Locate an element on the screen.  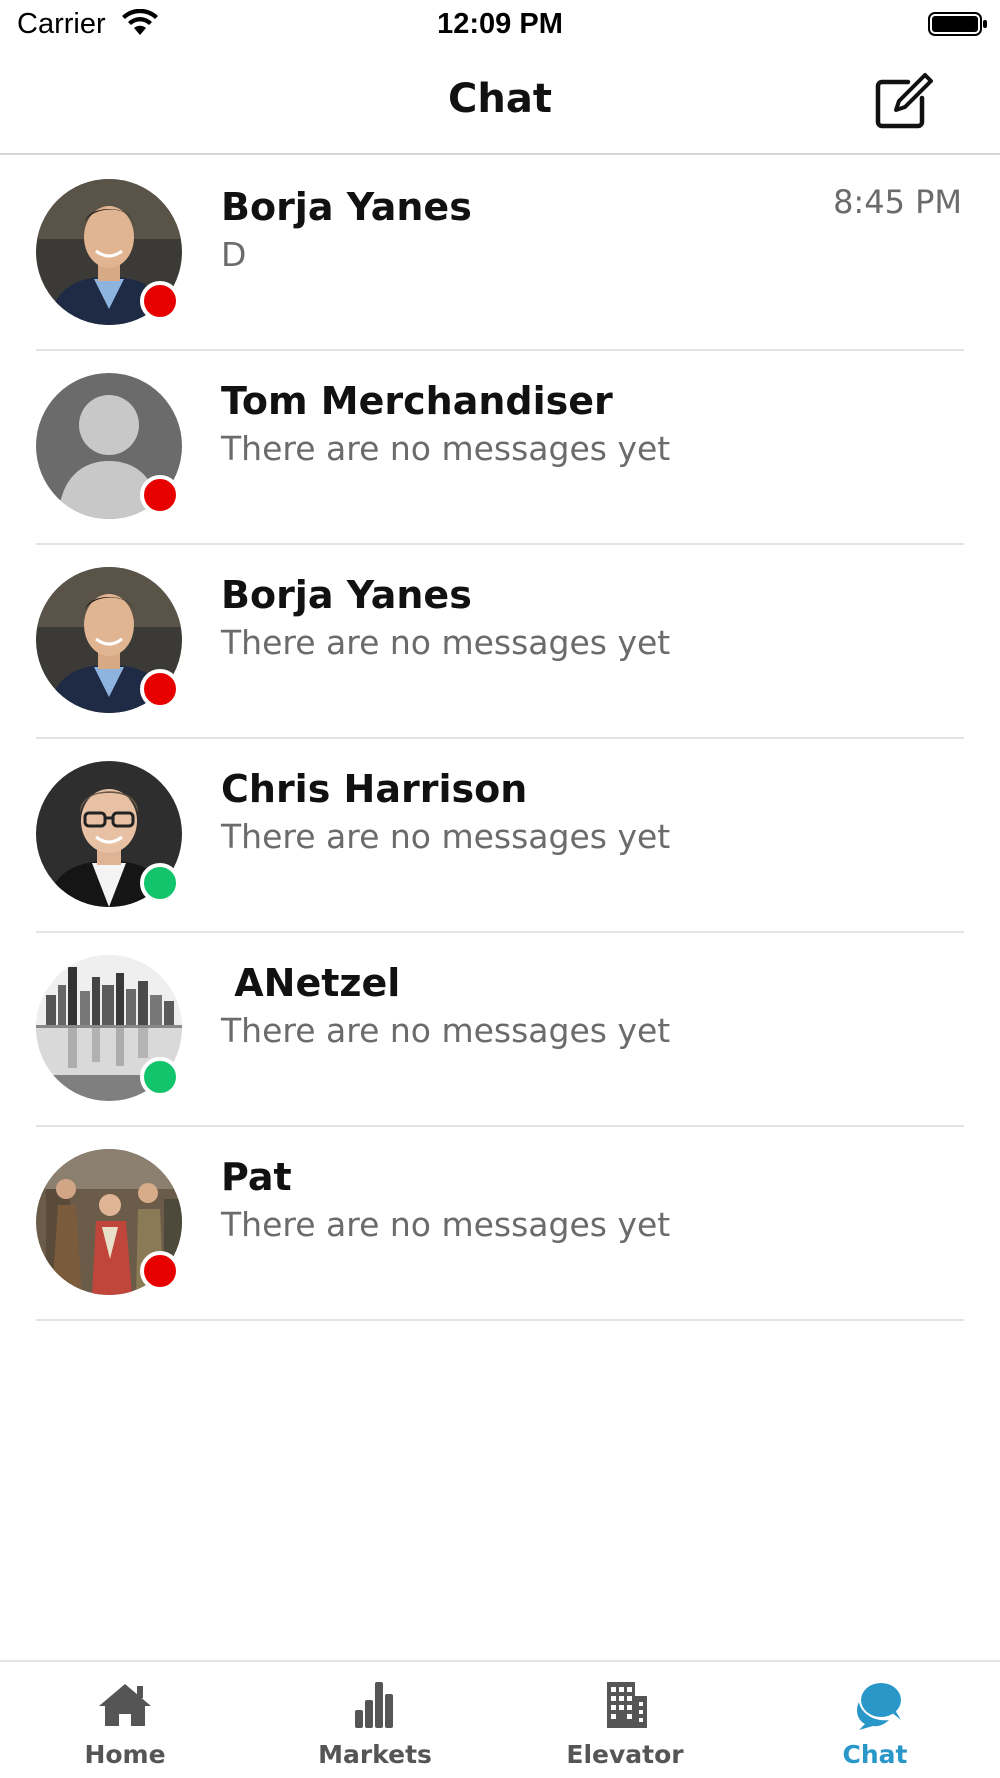
tab-label: Elevator is located at coordinates (625, 1754).